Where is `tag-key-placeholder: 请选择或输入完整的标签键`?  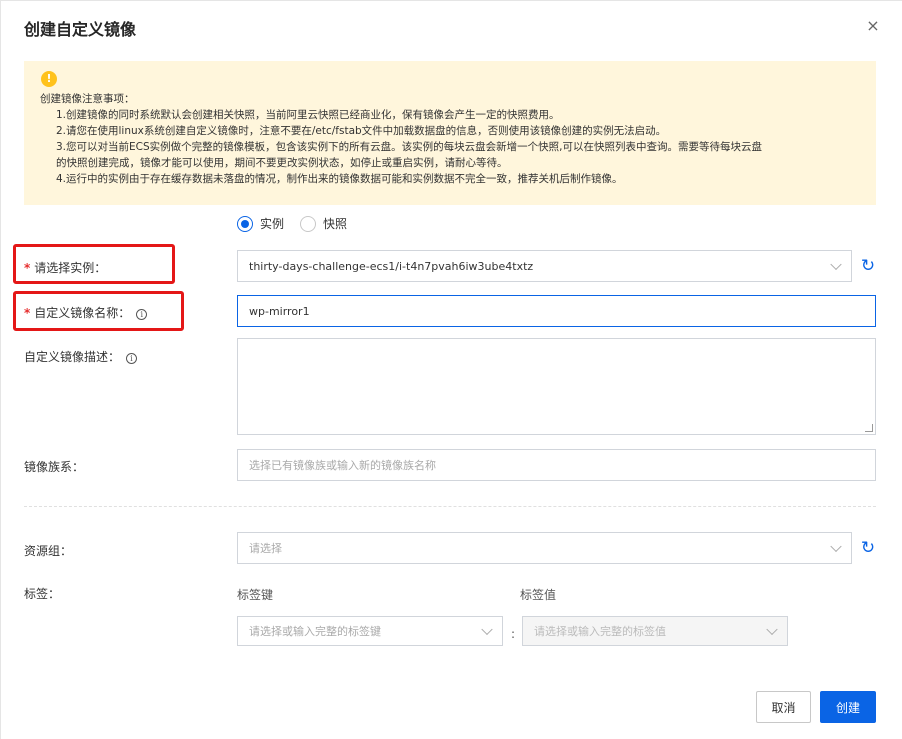
tag-key-placeholder: 请选择或输入完整的标签键 is located at coordinates (315, 631).